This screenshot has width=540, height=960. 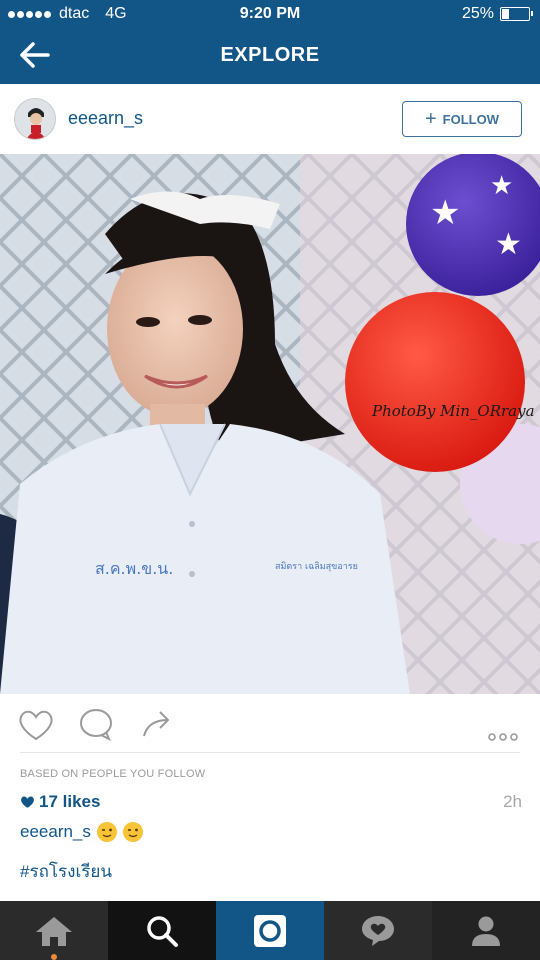 What do you see at coordinates (156, 725) in the screenshot?
I see `share-arrow-icon` at bounding box center [156, 725].